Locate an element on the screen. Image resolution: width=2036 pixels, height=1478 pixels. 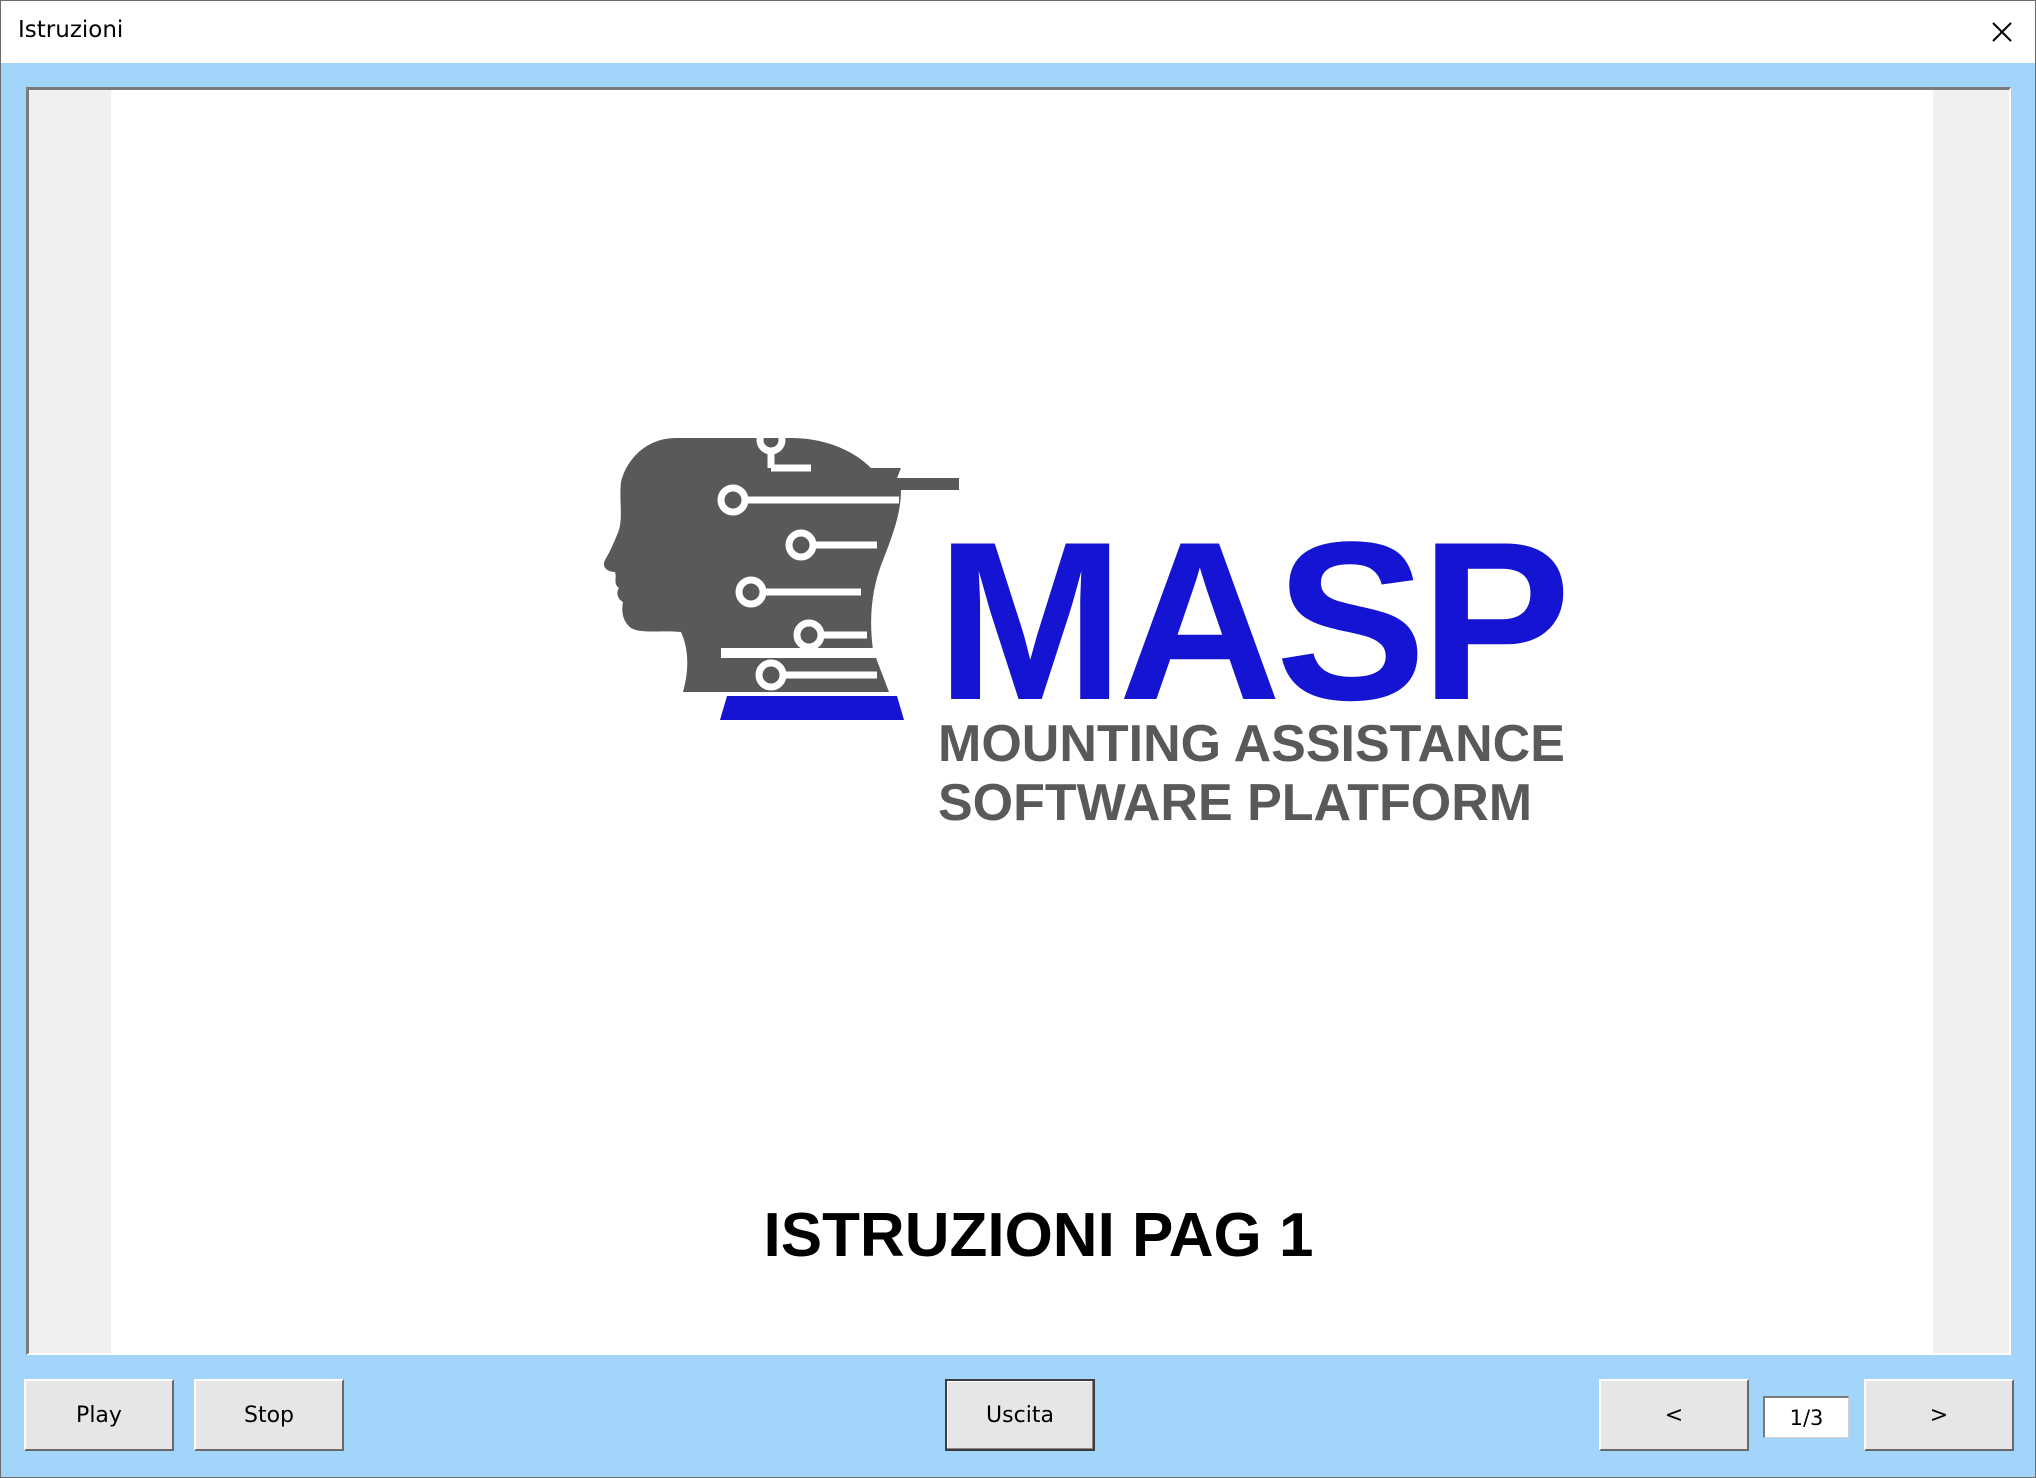
page-indicator-field: 1/3 is located at coordinates (1806, 1417).